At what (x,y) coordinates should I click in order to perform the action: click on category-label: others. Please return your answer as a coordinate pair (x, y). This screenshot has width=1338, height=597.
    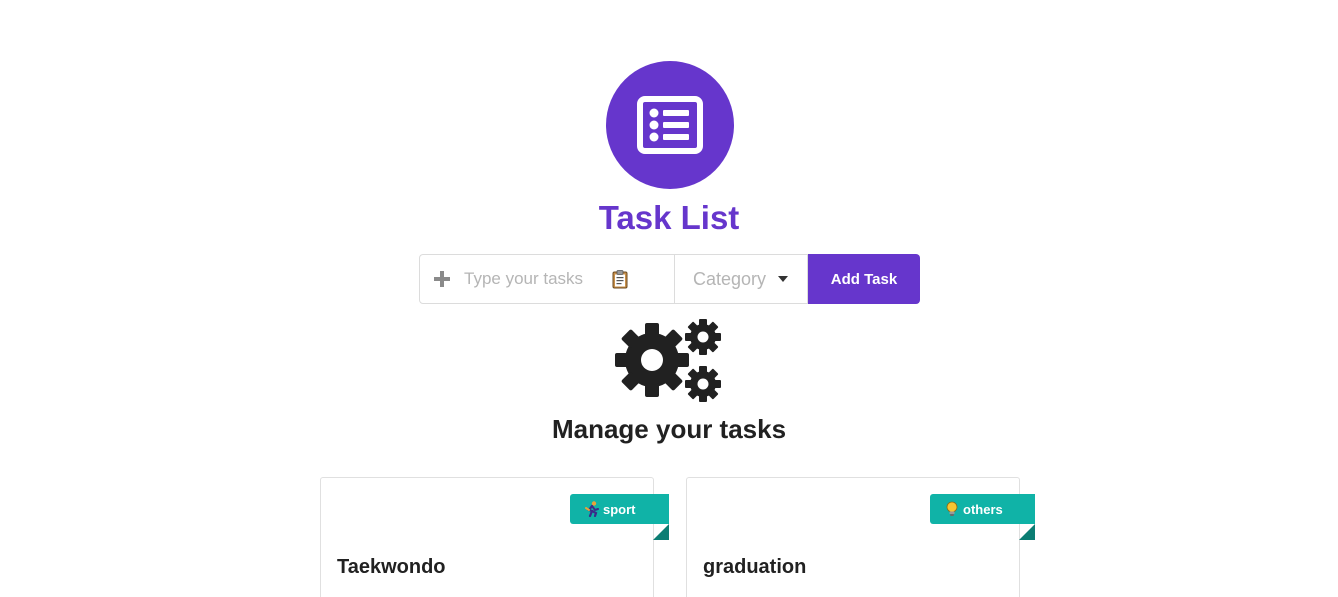
    Looking at the image, I should click on (983, 509).